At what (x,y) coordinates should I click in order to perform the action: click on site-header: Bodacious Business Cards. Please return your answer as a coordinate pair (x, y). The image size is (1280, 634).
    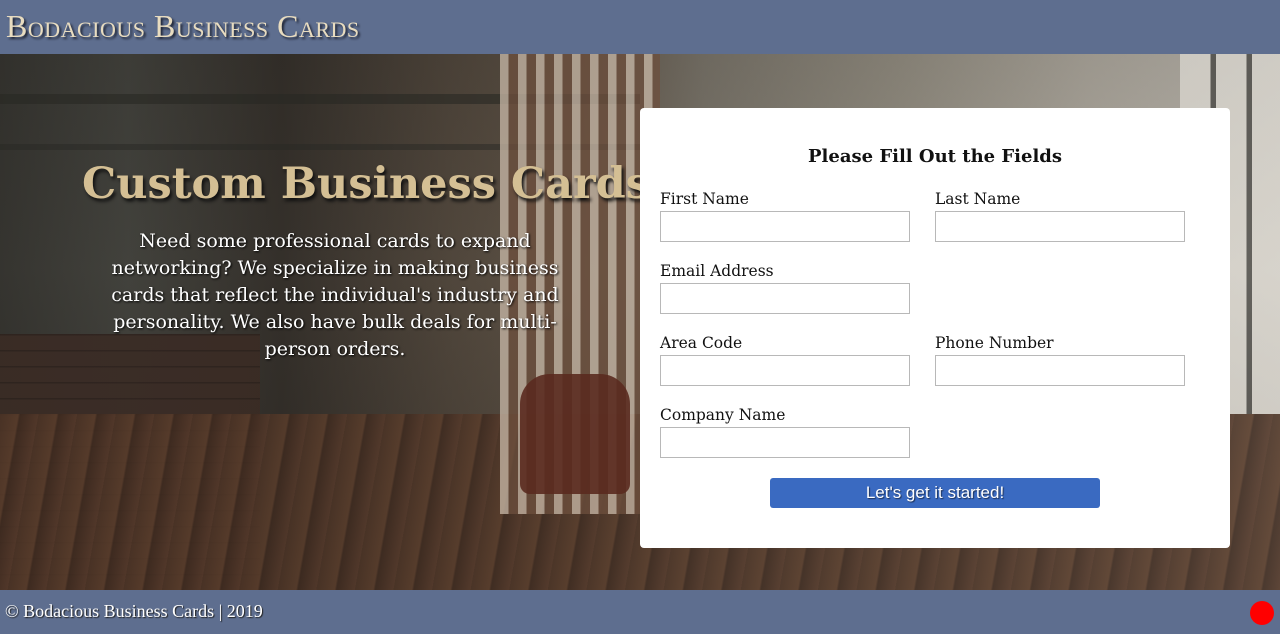
    Looking at the image, I should click on (640, 27).